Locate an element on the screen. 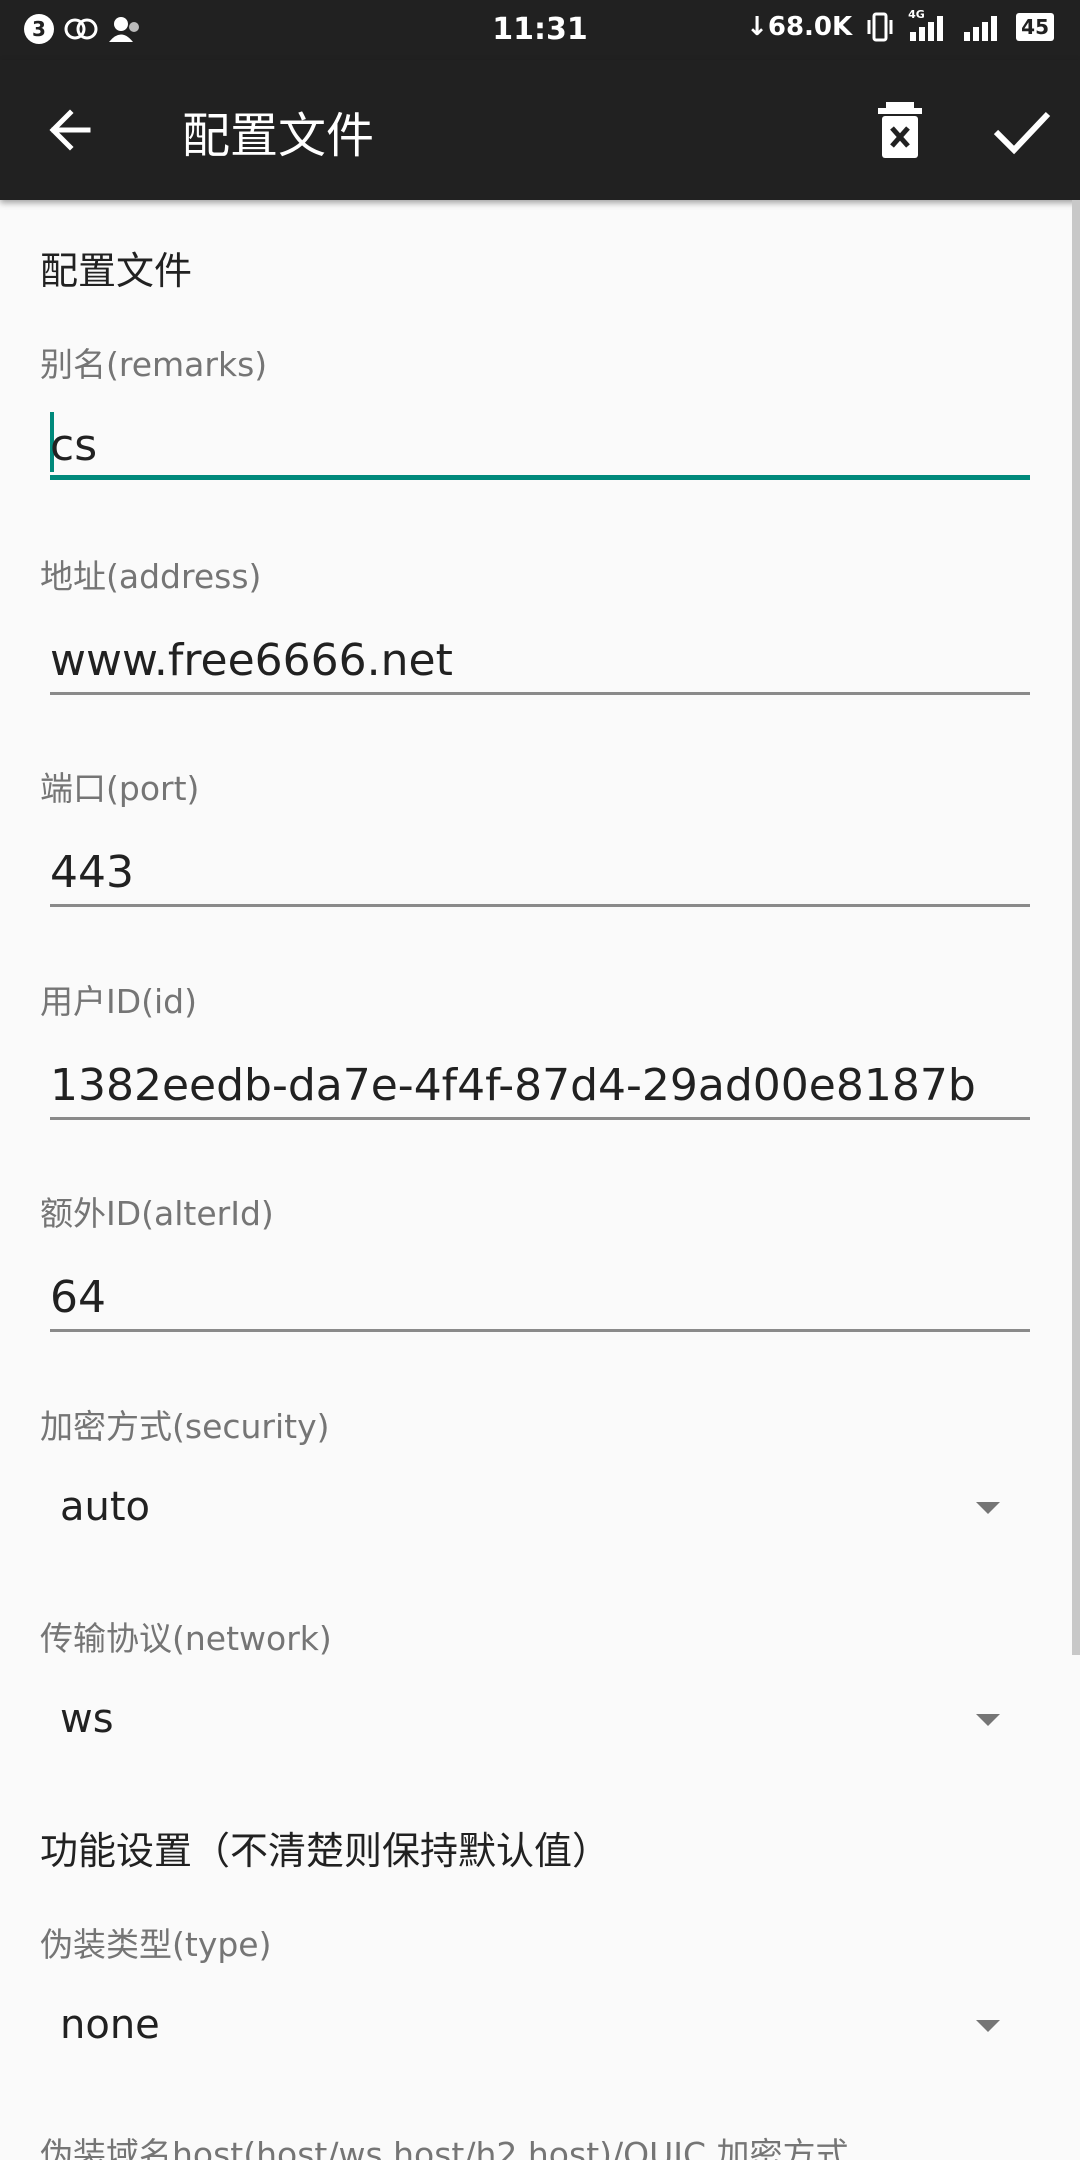 The width and height of the screenshot is (1080, 2160). type-label: 伪装类型(type) is located at coordinates (156, 1944).